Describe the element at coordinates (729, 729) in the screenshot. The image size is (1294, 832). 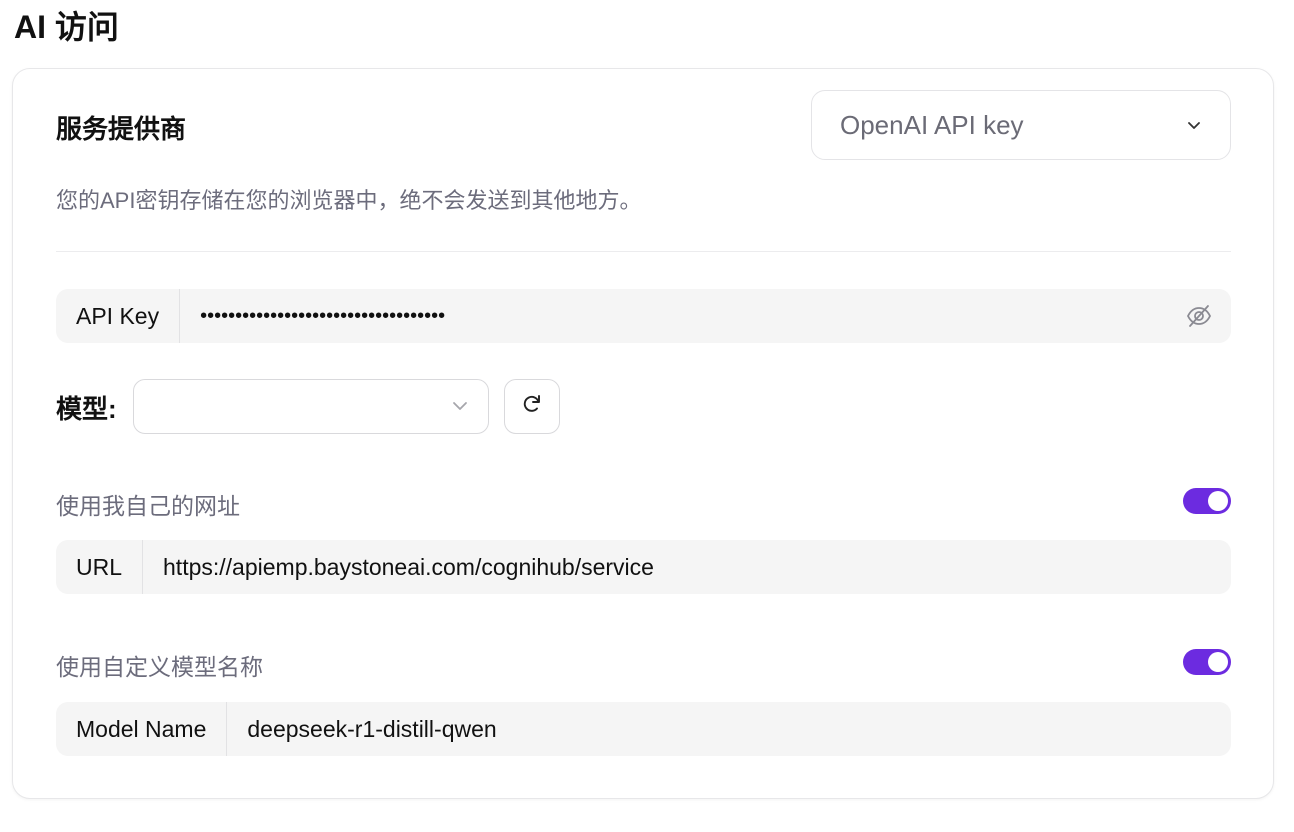
I see `model-name-input: deepseek-r1-distill-qwen` at that location.